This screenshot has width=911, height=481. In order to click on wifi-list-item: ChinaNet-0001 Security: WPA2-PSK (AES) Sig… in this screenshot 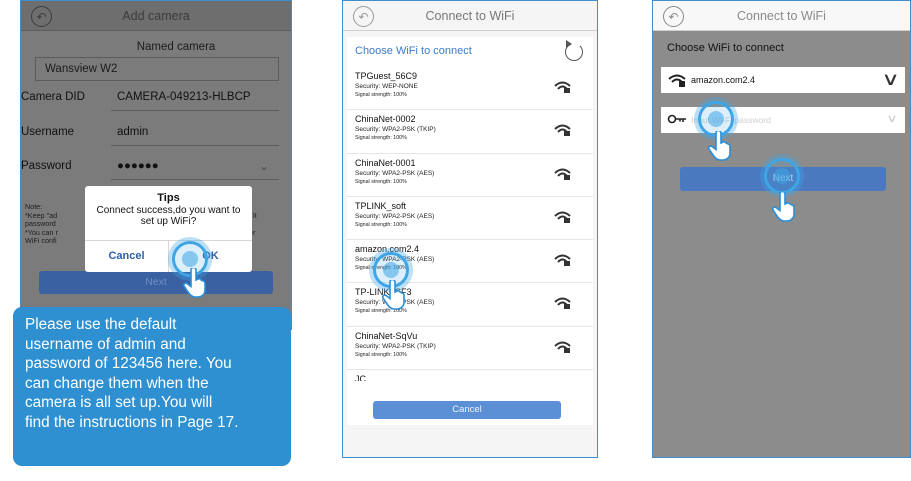, I will do `click(470, 175)`.